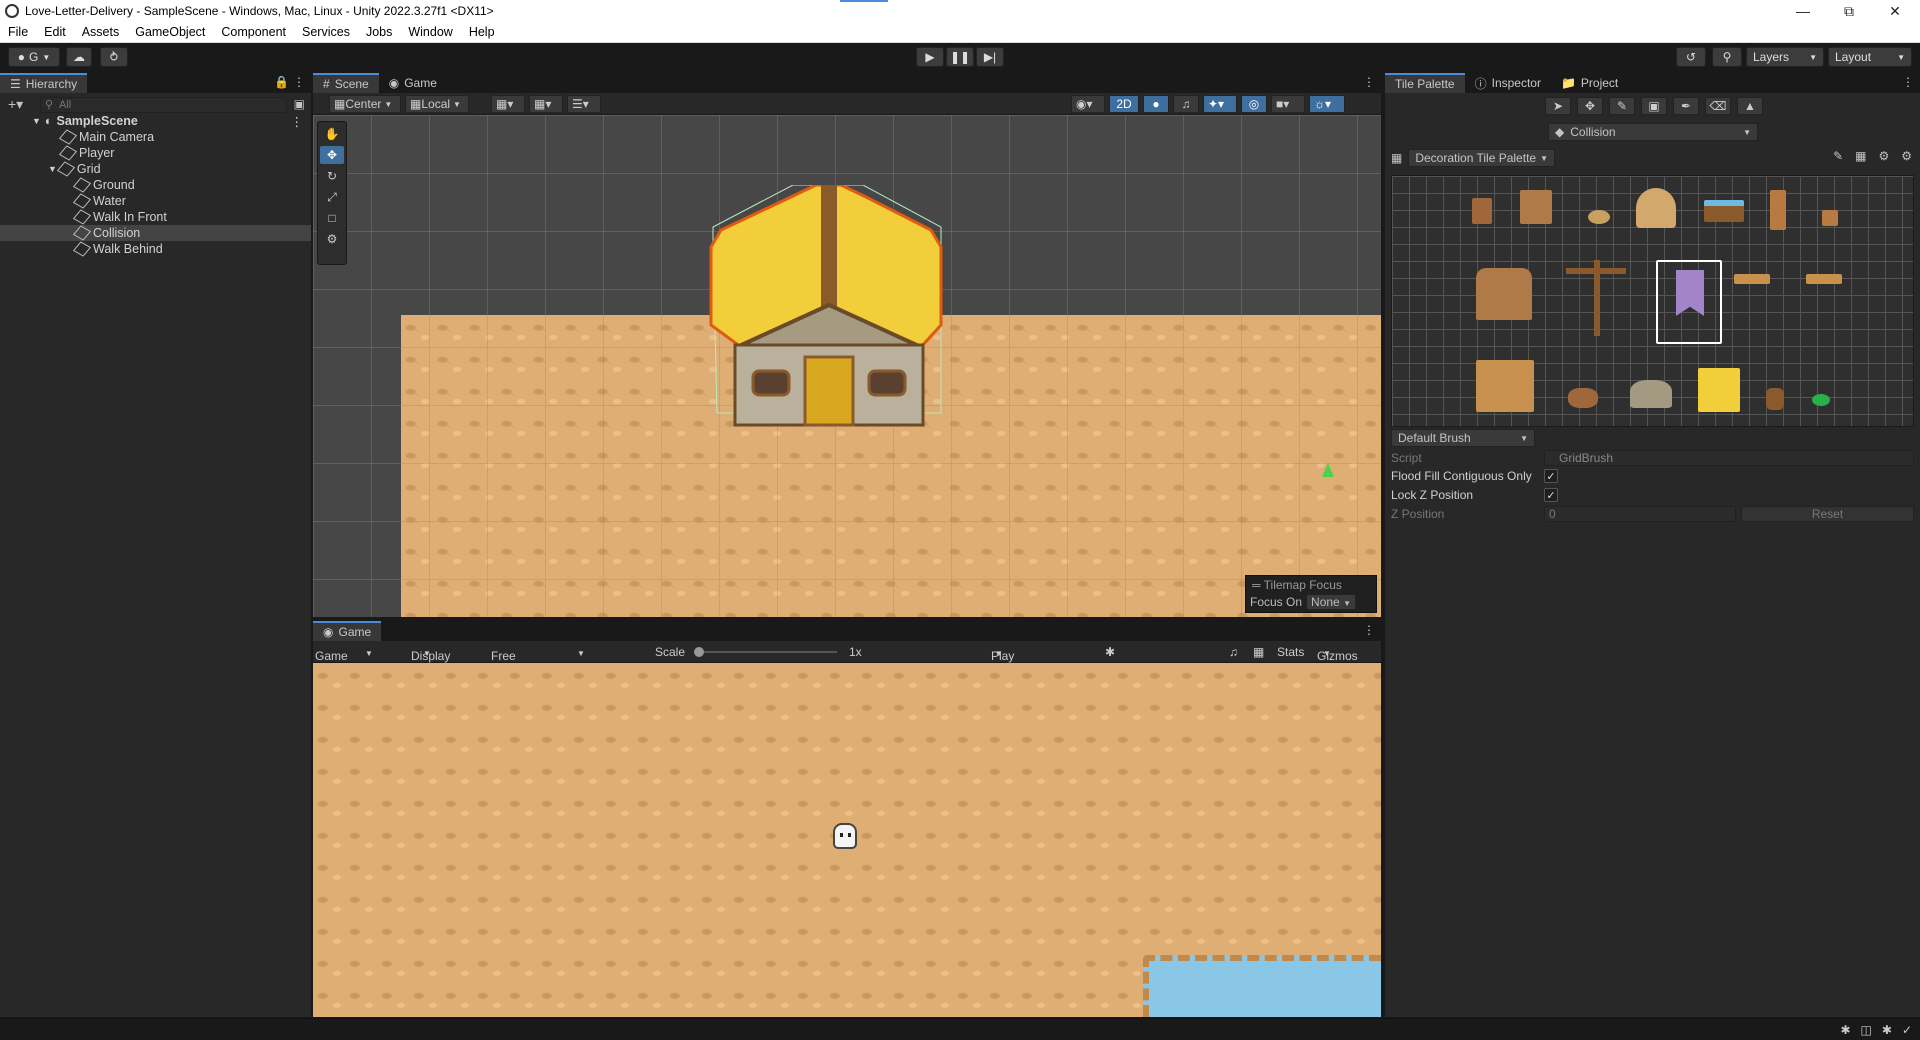 The image size is (1920, 1040). What do you see at coordinates (1654, 106) in the screenshot?
I see `box-fill-icon: ▣` at bounding box center [1654, 106].